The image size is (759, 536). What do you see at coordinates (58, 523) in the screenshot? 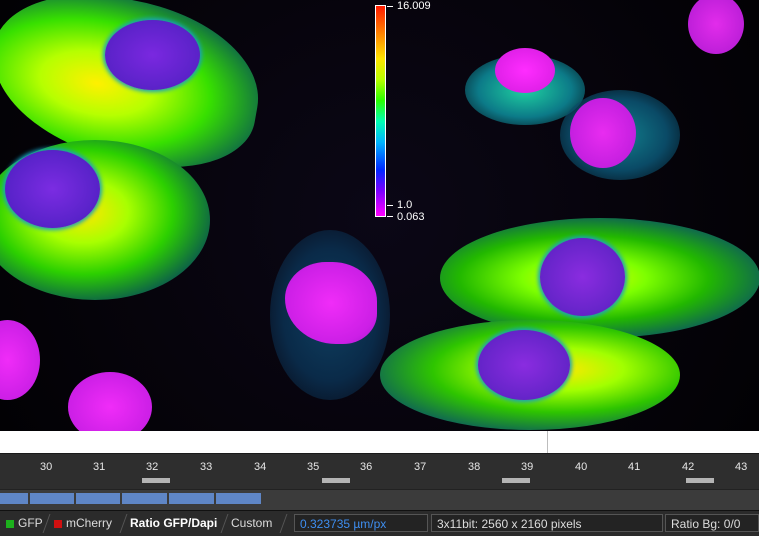
I see `mcherry-swatch-icon` at bounding box center [58, 523].